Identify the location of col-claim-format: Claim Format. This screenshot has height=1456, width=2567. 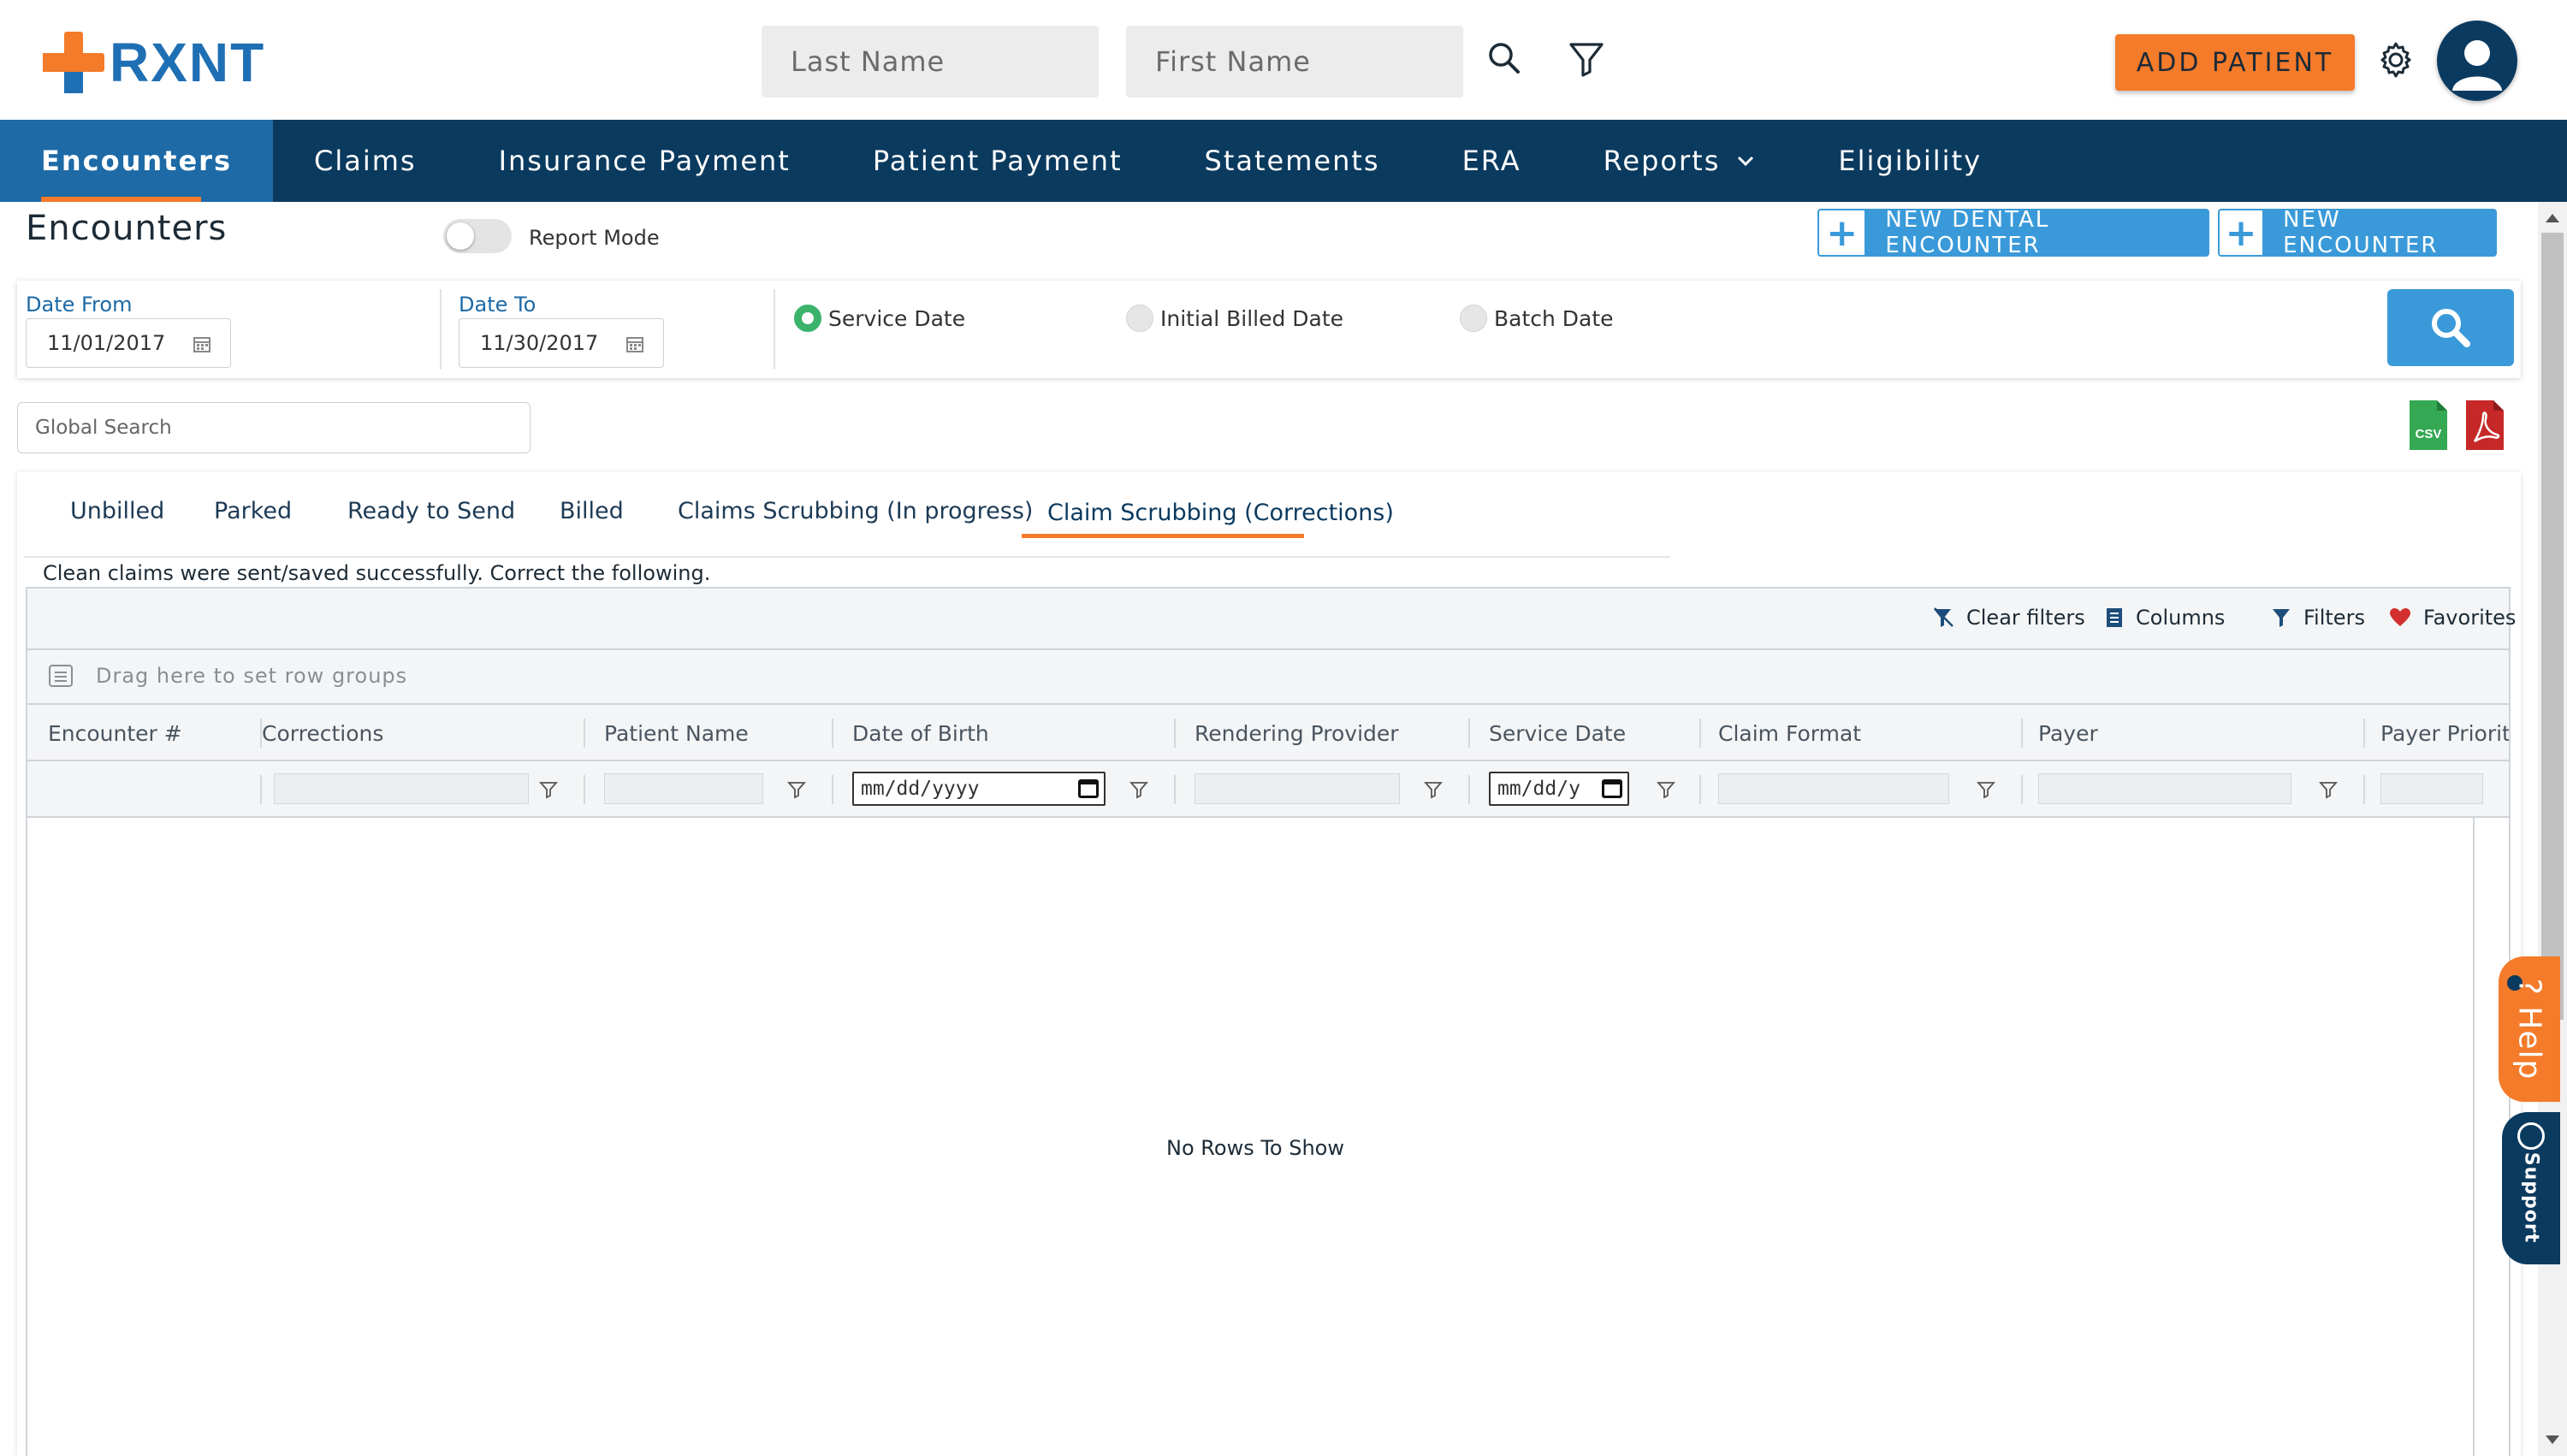
(1790, 732).